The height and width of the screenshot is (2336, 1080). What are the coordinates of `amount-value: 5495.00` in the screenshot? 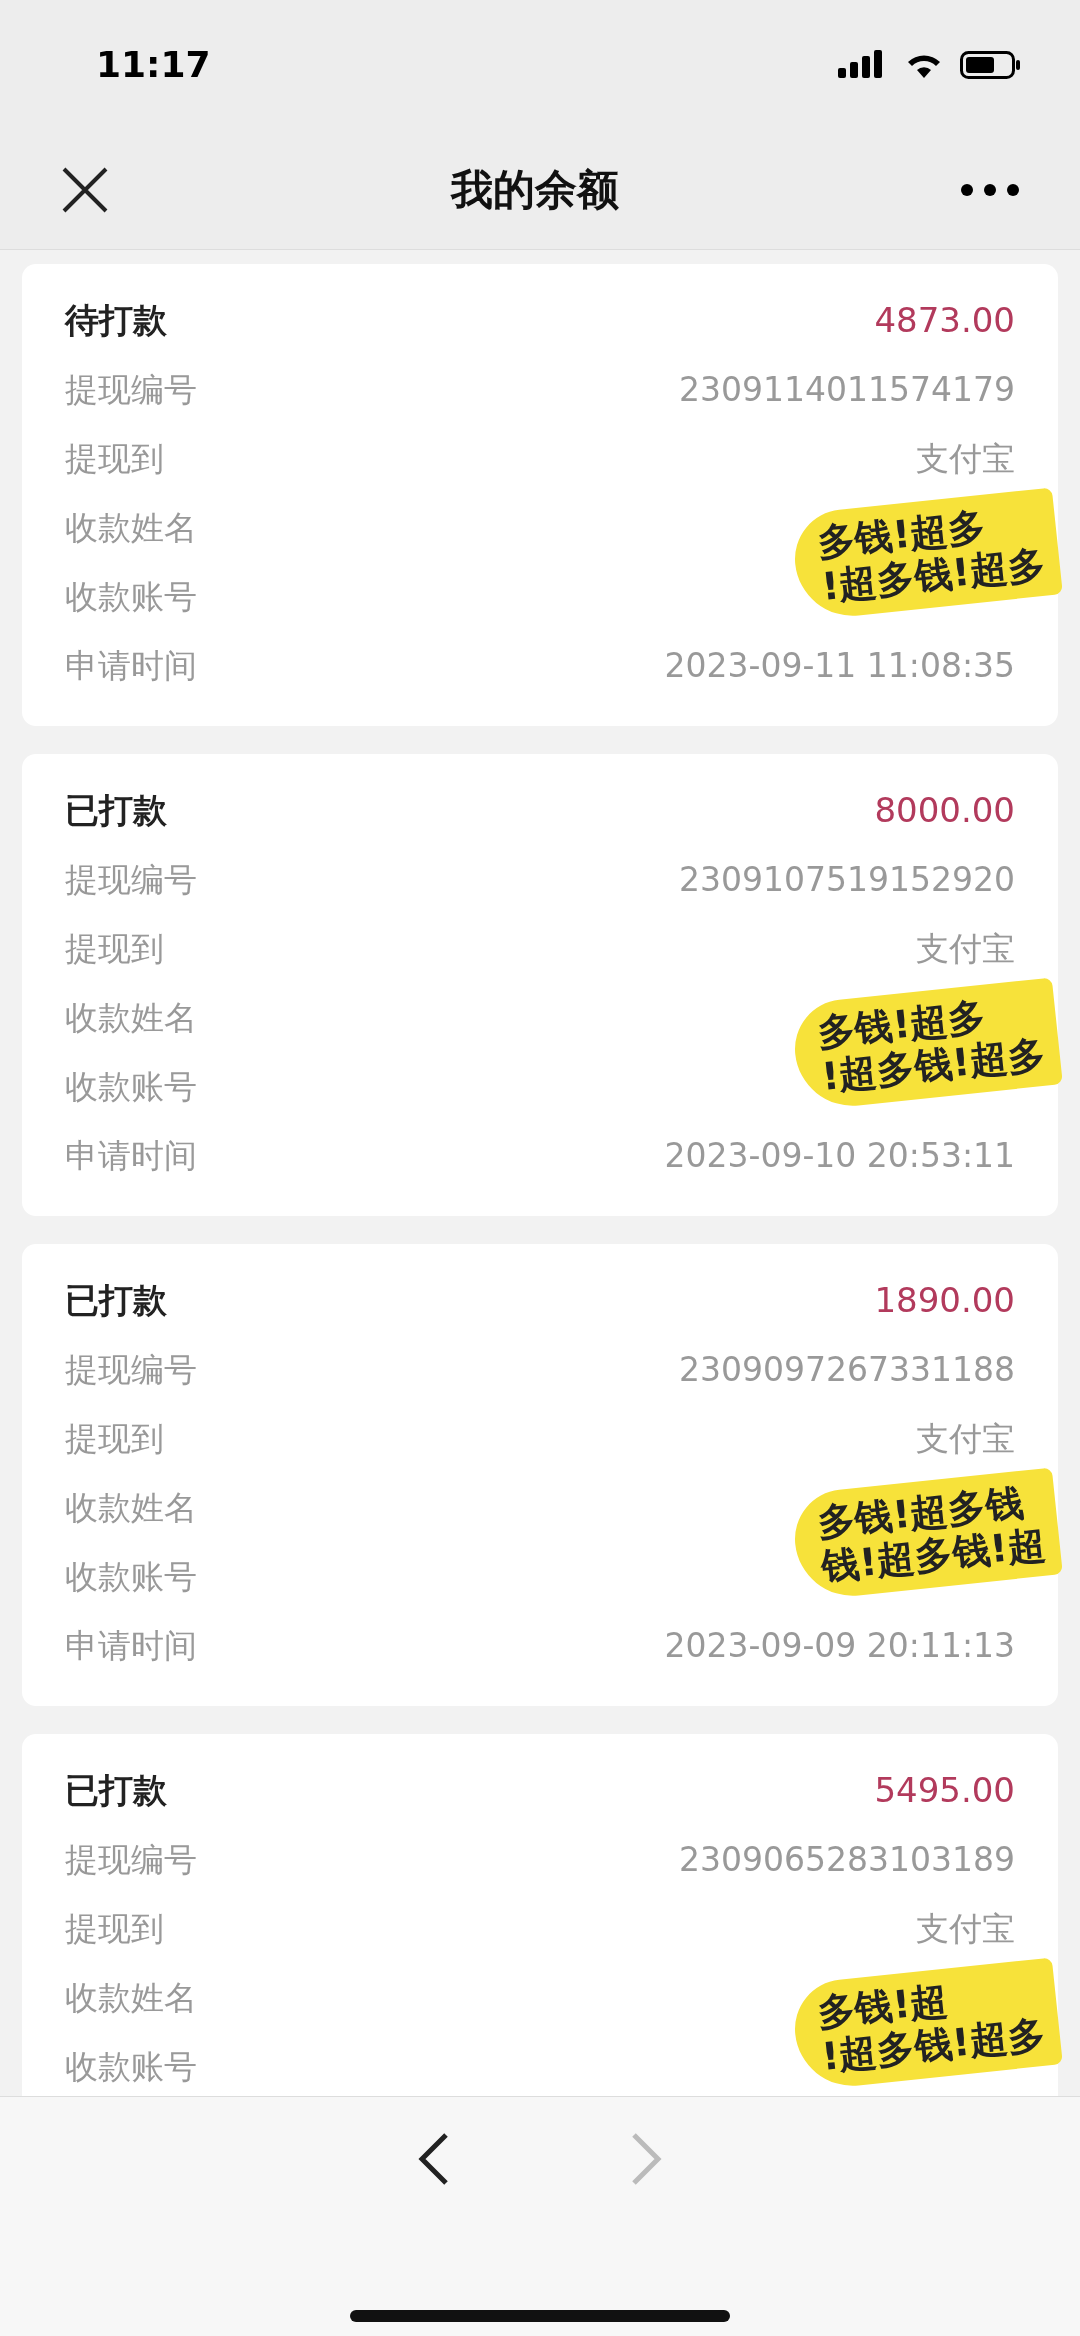 It's located at (944, 1790).